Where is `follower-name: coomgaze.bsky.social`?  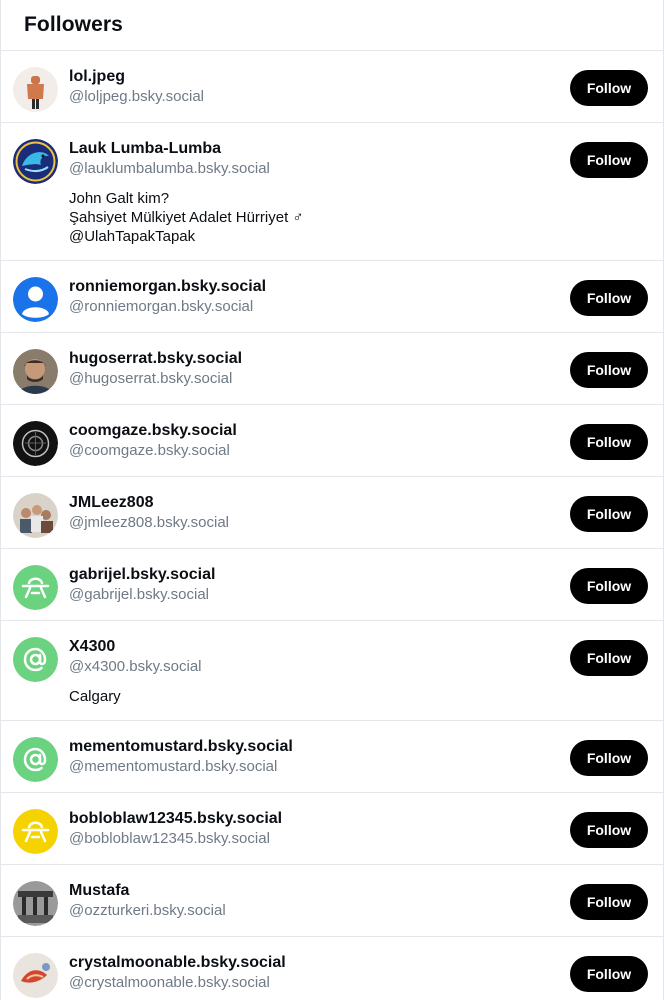
follower-name: coomgaze.bsky.social is located at coordinates (358, 431).